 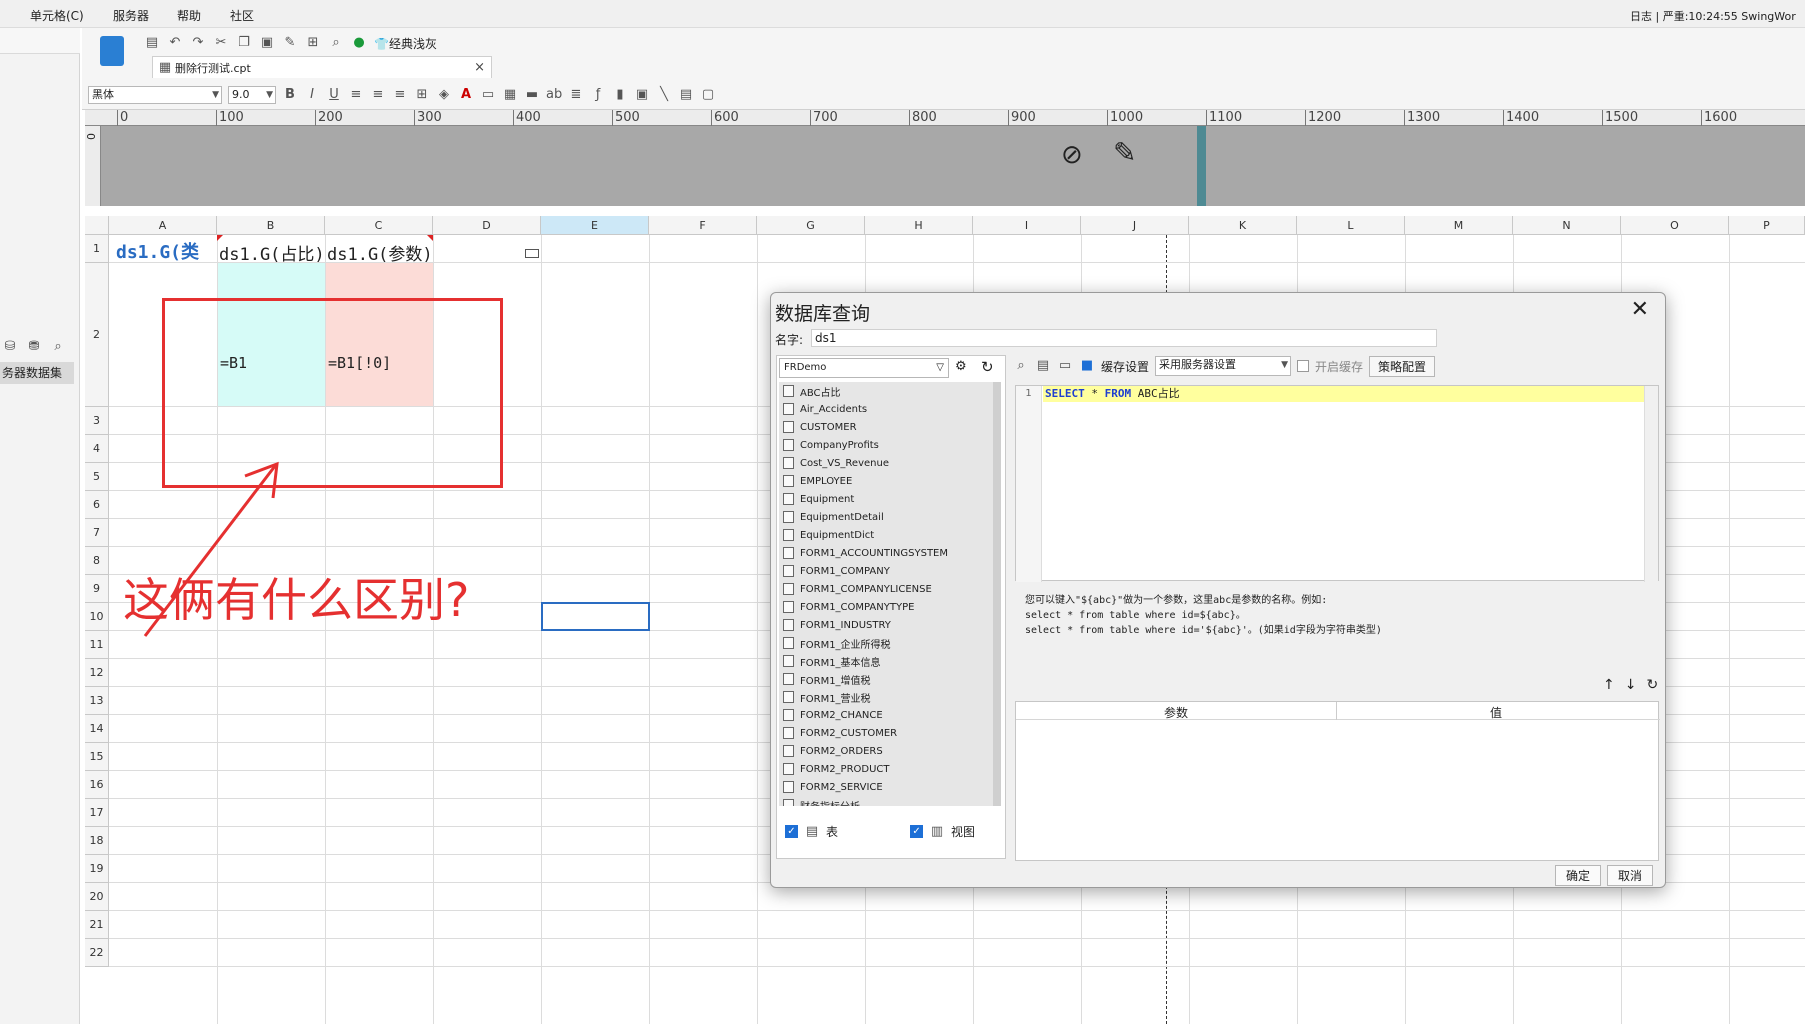 What do you see at coordinates (356, 95) in the screenshot?
I see `align-left-icon: ≡` at bounding box center [356, 95].